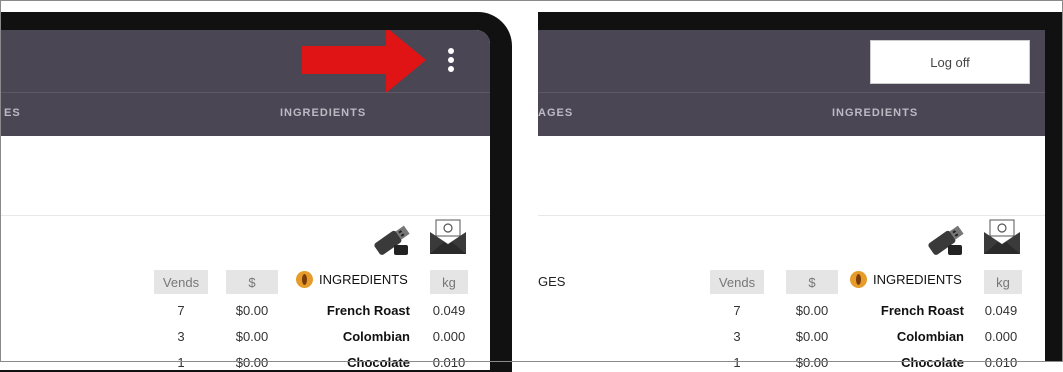  Describe the element at coordinates (451, 61) in the screenshot. I see `kebab-menu-icon` at that location.